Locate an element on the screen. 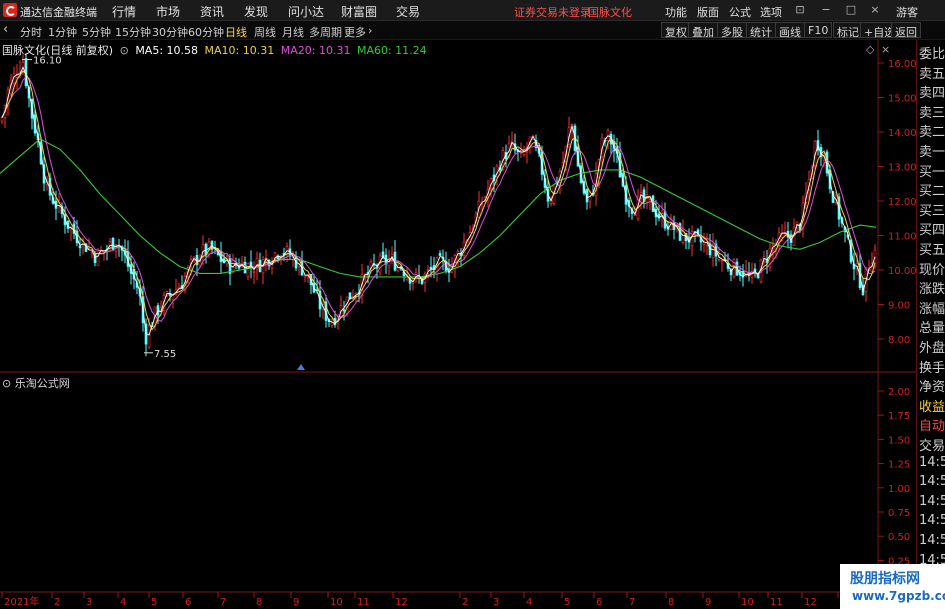 Image resolution: width=945 pixels, height=609 pixels. period-tab-more: 更多 is located at coordinates (355, 32).